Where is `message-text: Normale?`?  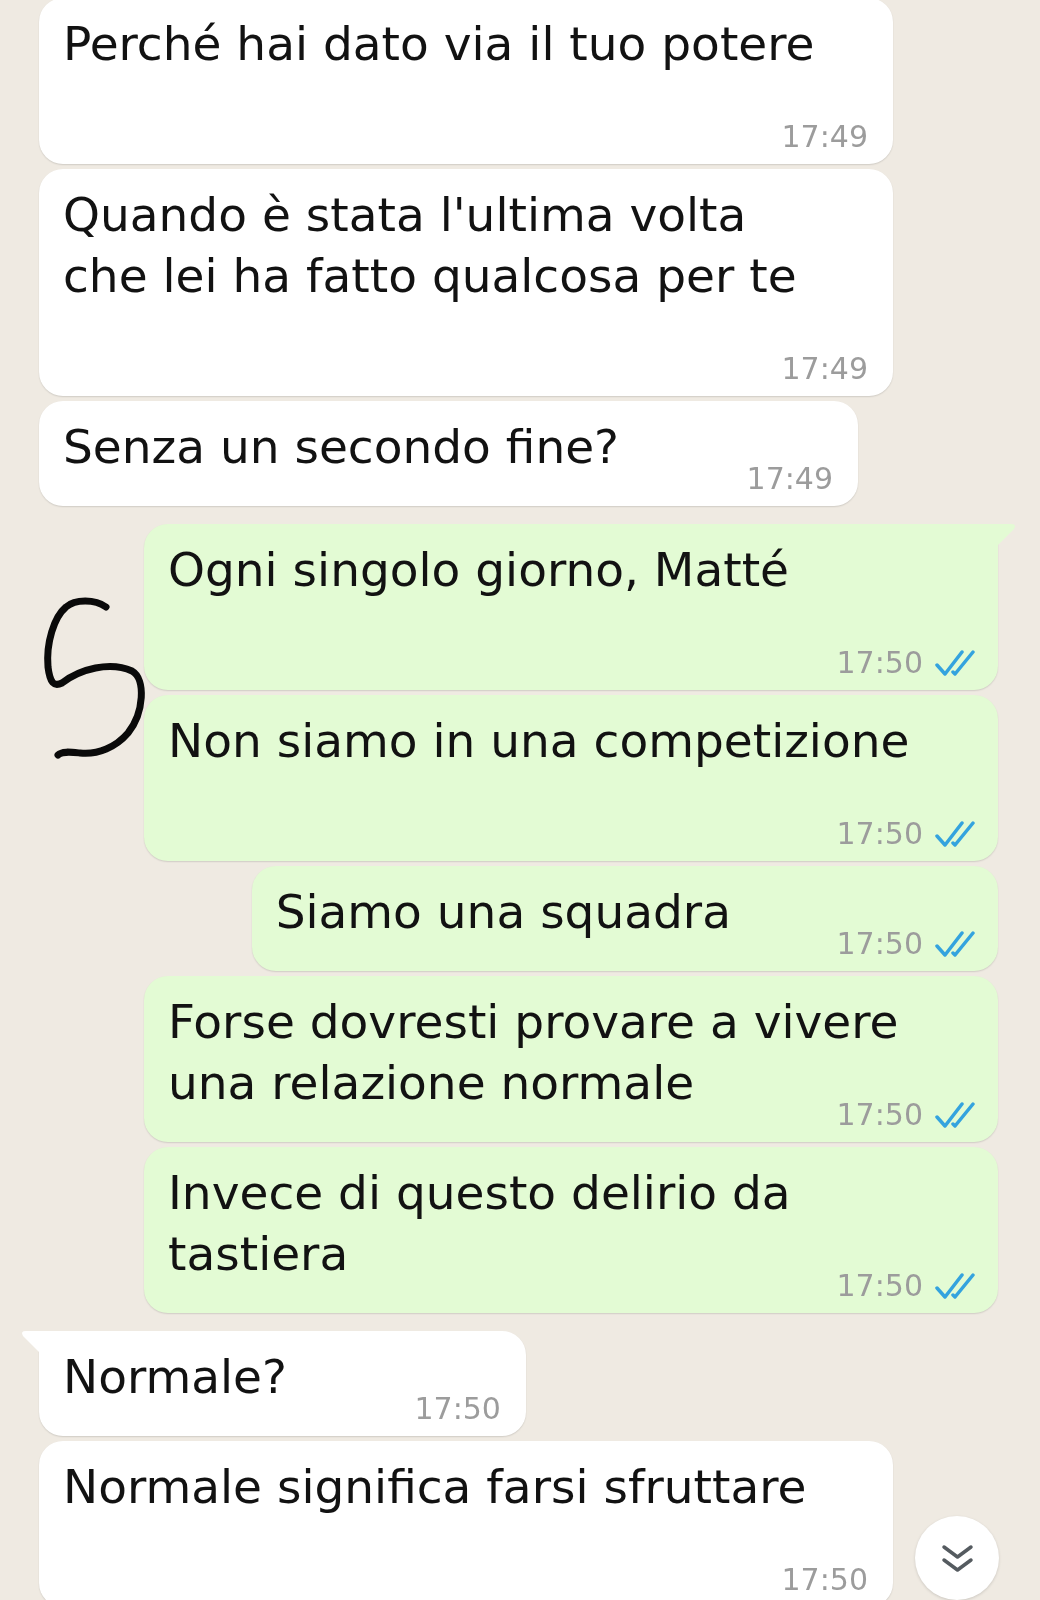
message-text: Normale? is located at coordinates (175, 1376).